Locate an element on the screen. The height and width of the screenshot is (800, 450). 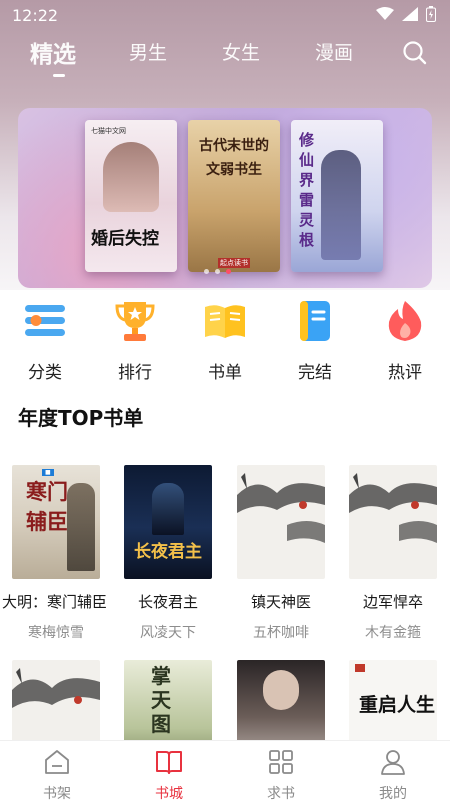
category-label: 完结 is located at coordinates (315, 373).